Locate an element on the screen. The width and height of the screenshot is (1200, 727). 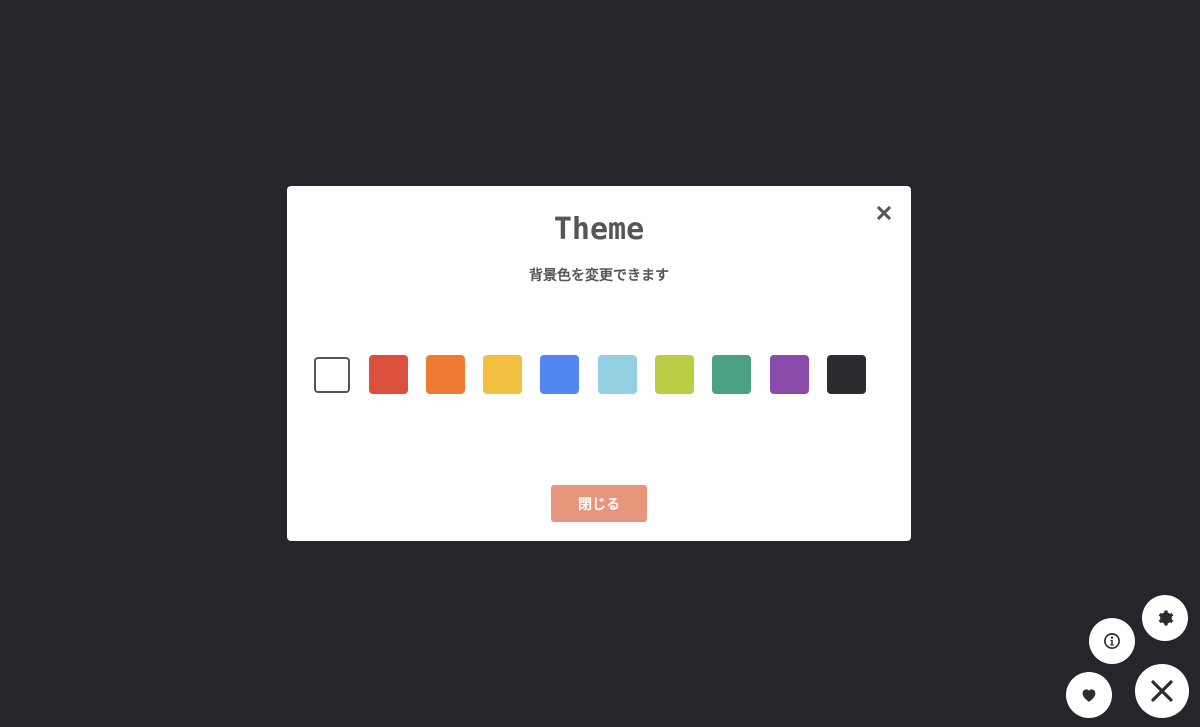
swatch-white is located at coordinates (332, 375).